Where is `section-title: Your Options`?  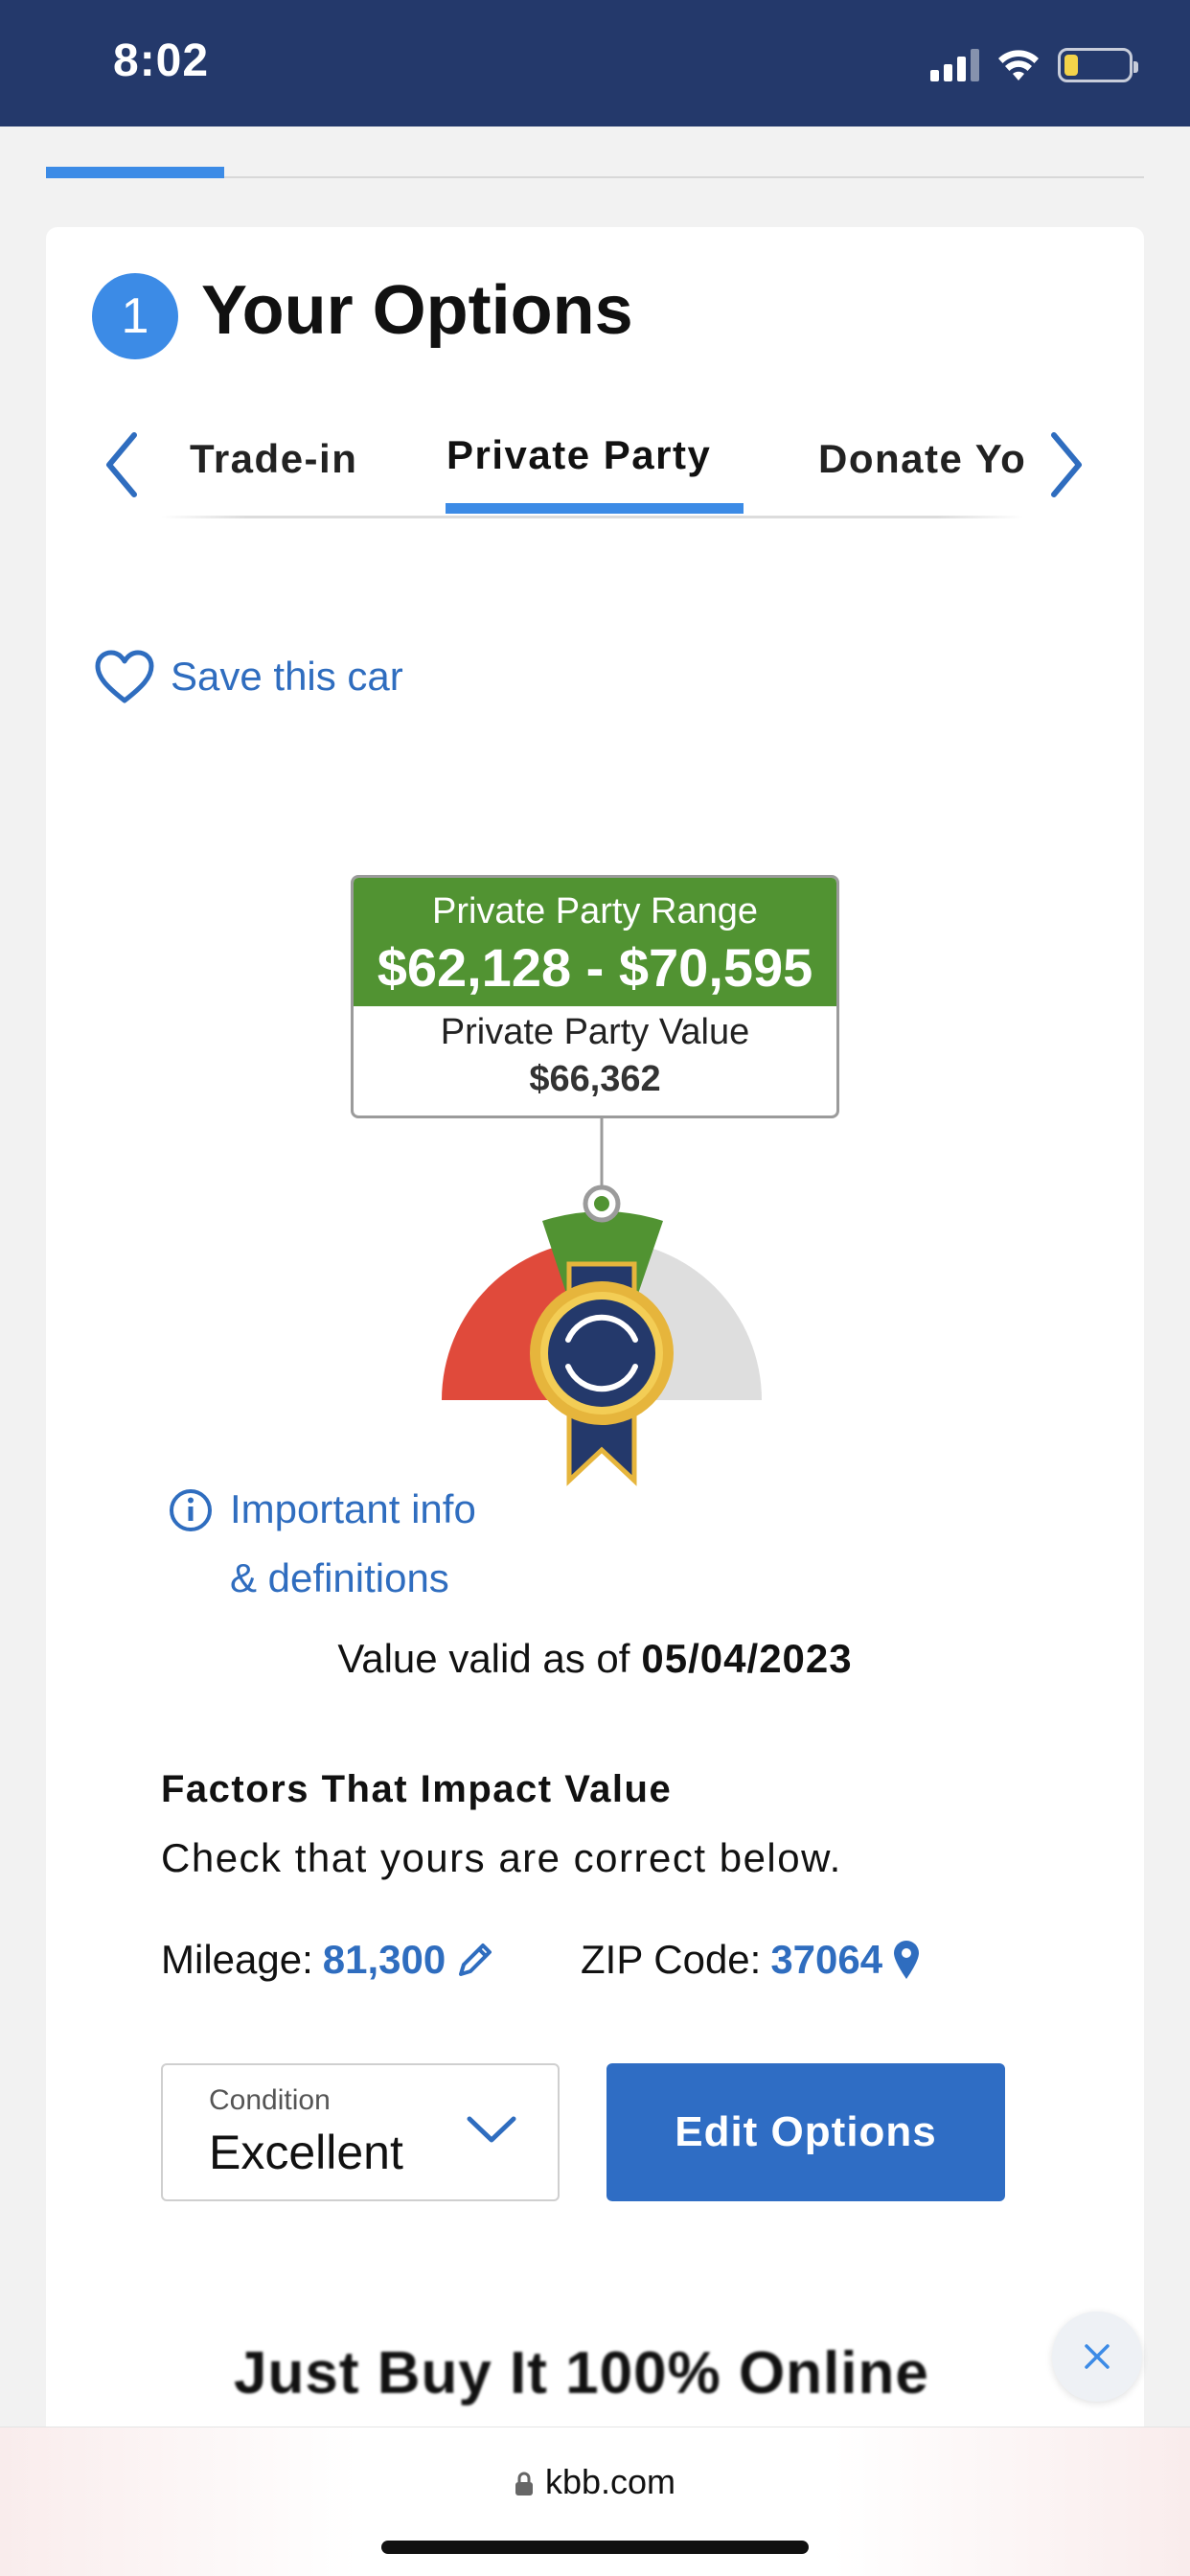 section-title: Your Options is located at coordinates (417, 310).